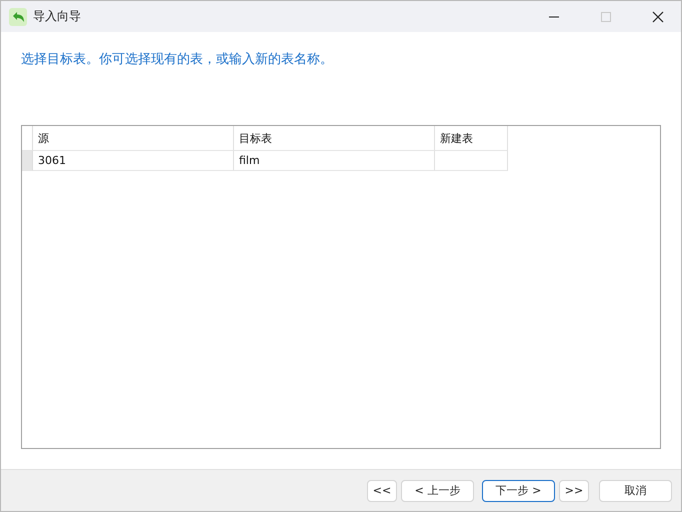 This screenshot has height=512, width=682. Describe the element at coordinates (177, 59) in the screenshot. I see `instruction-text: 选择目标表。你可选择现有的表，或输入新的表名称。` at that location.